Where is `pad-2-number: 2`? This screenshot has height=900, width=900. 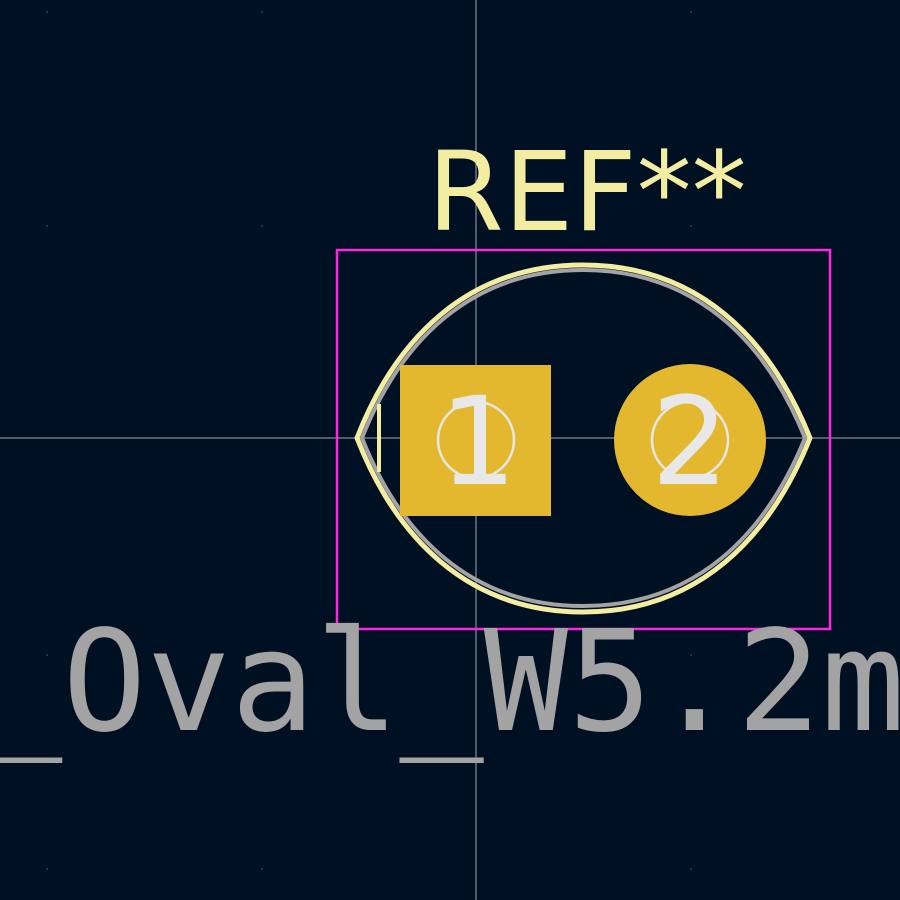 pad-2-number: 2 is located at coordinates (690, 442).